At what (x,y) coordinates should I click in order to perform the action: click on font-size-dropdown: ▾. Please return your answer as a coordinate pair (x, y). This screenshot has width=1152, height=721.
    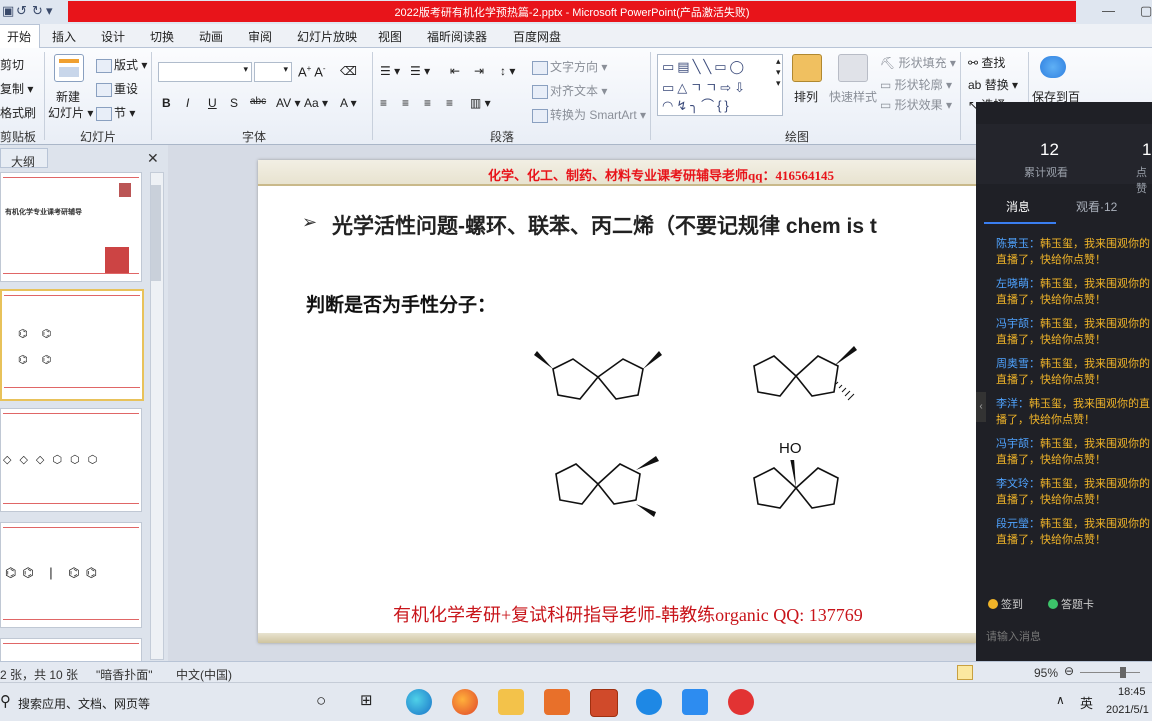
    Looking at the image, I should click on (273, 72).